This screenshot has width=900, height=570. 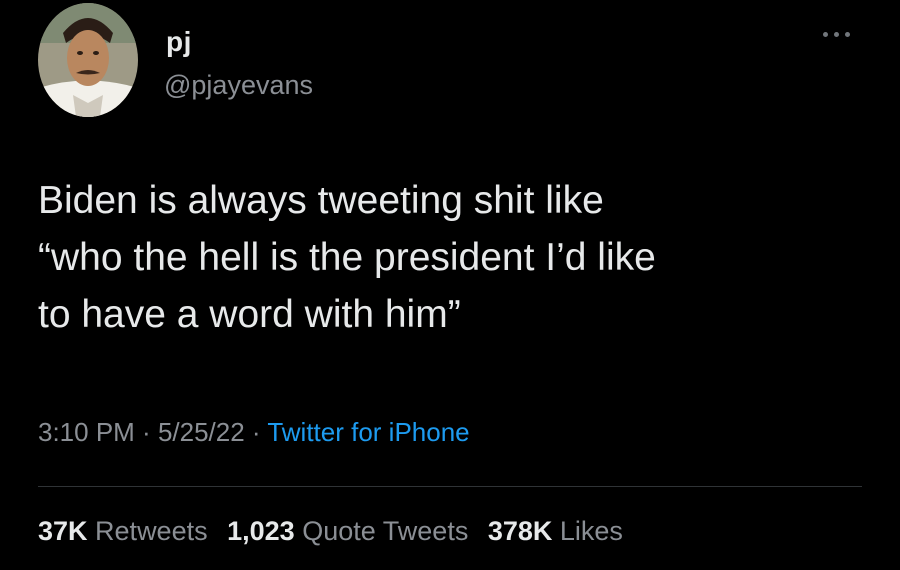 What do you see at coordinates (249, 314) in the screenshot?
I see `tweet-text-line: to have a word with him”` at bounding box center [249, 314].